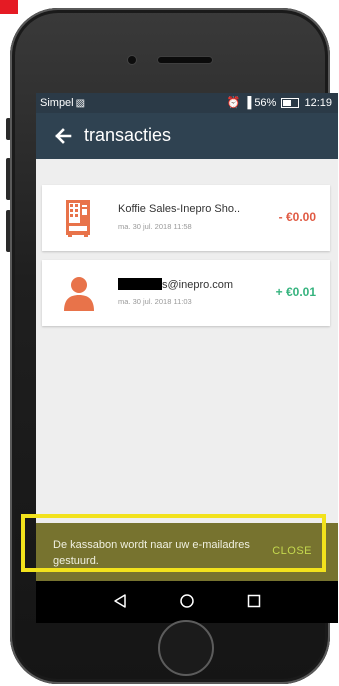 The image size is (339, 686). Describe the element at coordinates (295, 292) in the screenshot. I see `transaction-amount: + €0.01` at that location.